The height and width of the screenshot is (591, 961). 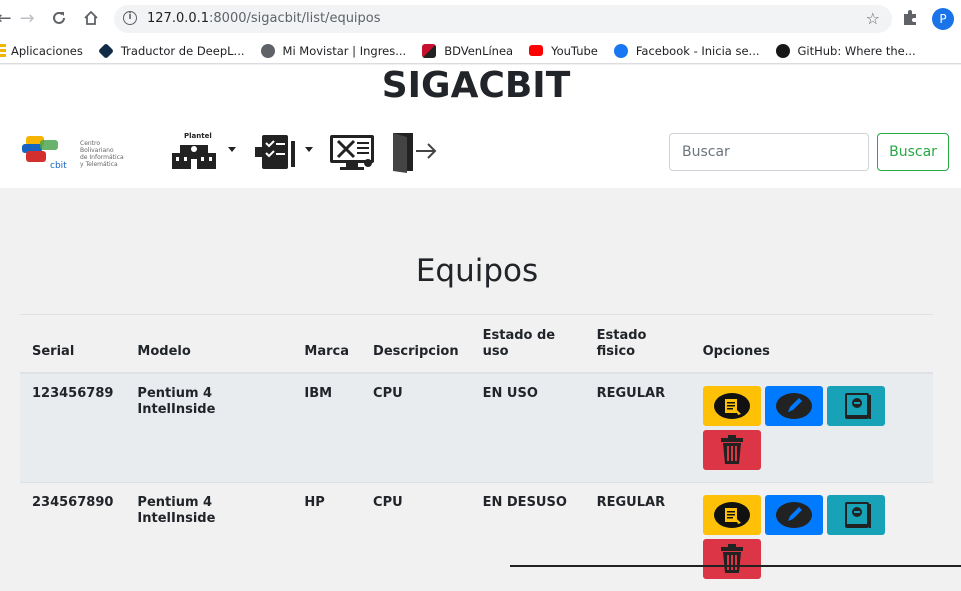 What do you see at coordinates (910, 19) in the screenshot?
I see `extensions-puzzle-icon` at bounding box center [910, 19].